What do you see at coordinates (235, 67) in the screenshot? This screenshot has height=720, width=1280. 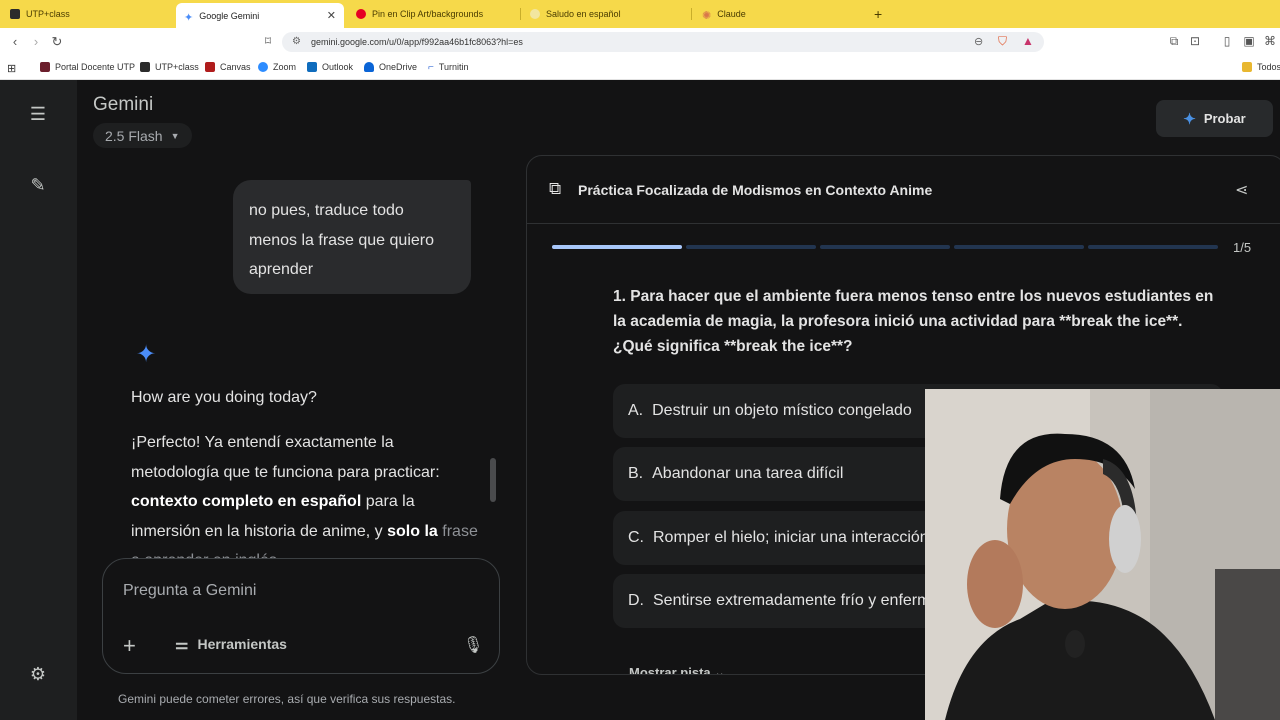 I see `bookmark-label: Canvas` at bounding box center [235, 67].